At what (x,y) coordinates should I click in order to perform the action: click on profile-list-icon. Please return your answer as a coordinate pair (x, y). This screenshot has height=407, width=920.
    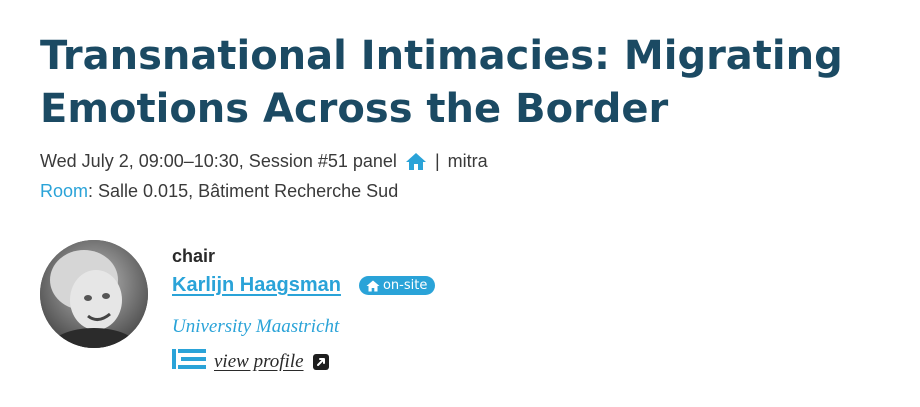
    Looking at the image, I should click on (189, 361).